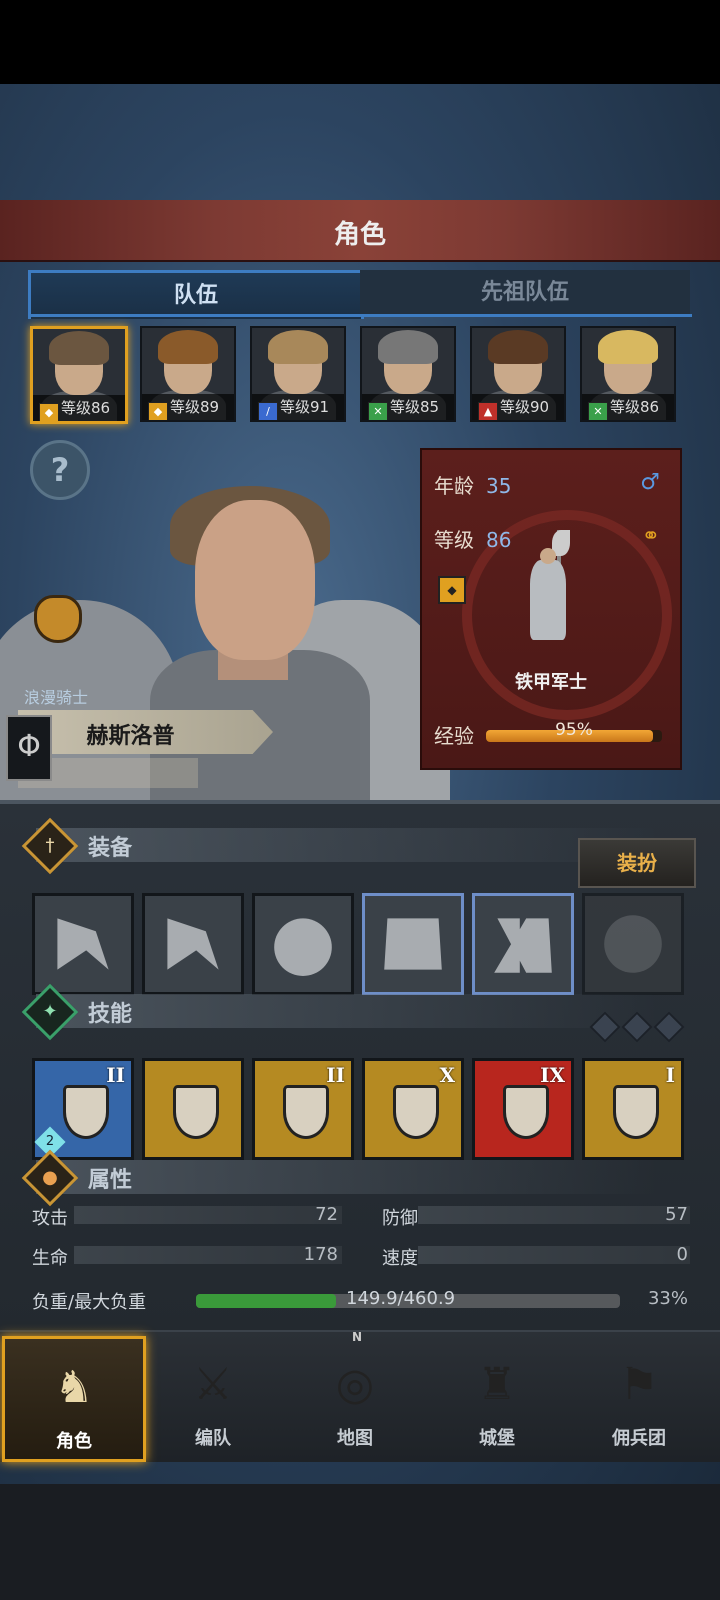 This screenshot has height=1600, width=720. I want to click on knight-icon: ♞, so click(74, 1387).